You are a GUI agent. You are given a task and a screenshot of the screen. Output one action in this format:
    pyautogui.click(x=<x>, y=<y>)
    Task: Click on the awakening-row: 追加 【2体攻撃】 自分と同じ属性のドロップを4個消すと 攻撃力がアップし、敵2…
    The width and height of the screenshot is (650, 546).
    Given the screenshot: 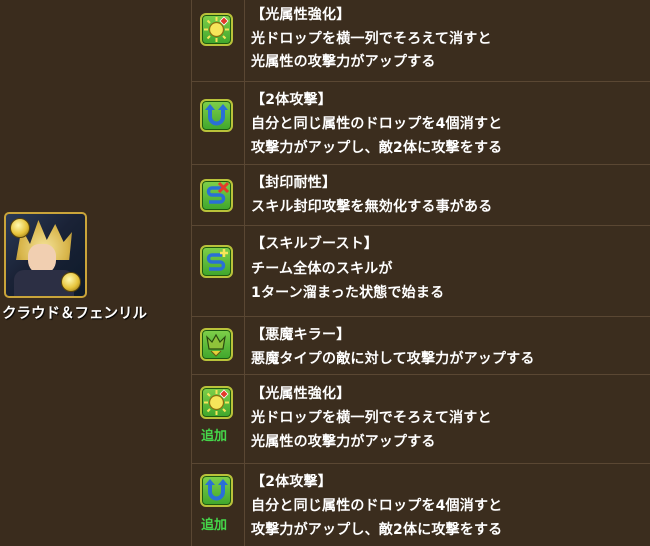 What is the action you would take?
    pyautogui.click(x=421, y=505)
    